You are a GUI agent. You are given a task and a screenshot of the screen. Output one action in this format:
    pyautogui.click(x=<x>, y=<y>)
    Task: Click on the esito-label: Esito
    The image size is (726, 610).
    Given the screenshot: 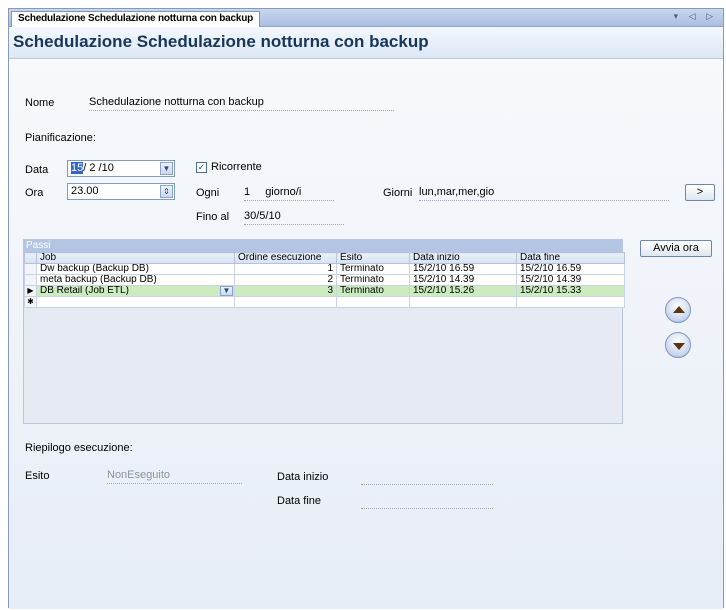 What is the action you would take?
    pyautogui.click(x=37, y=476)
    